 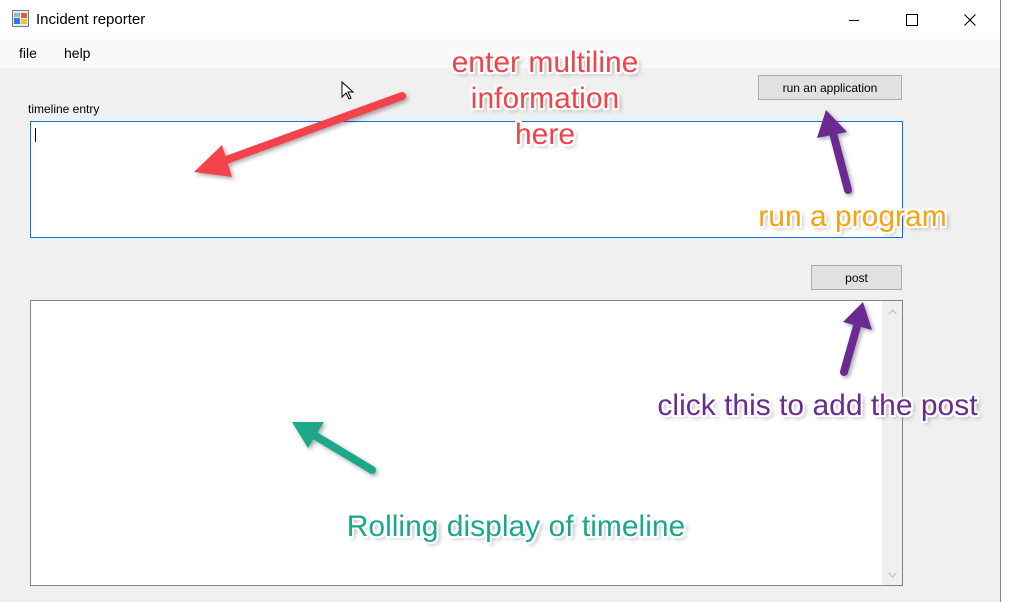 I want to click on title-bar: Incident reporter, so click(x=500, y=19).